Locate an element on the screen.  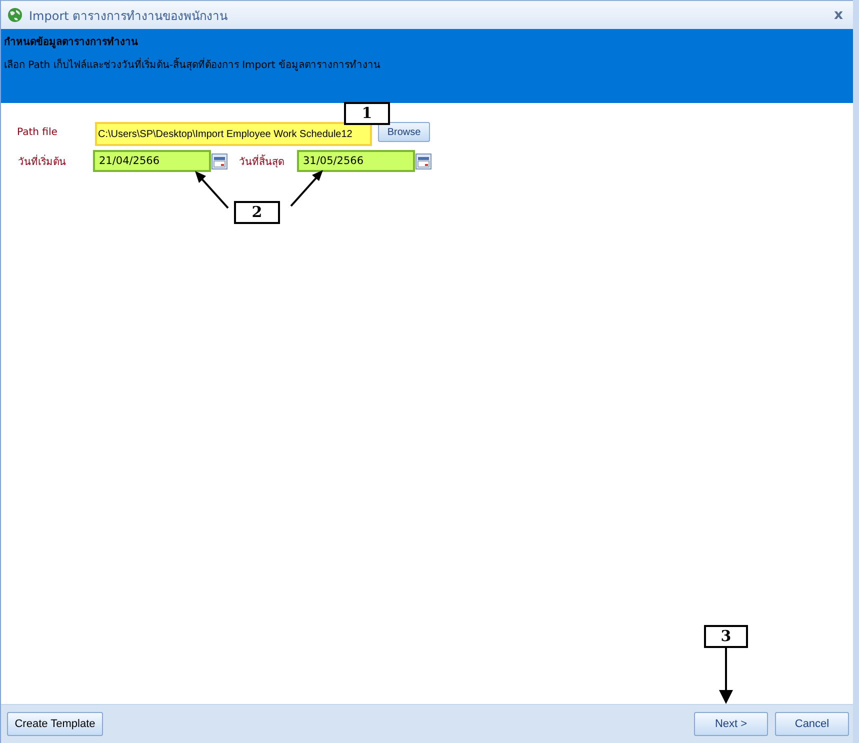
create-template-button: Create Template is located at coordinates (55, 724).